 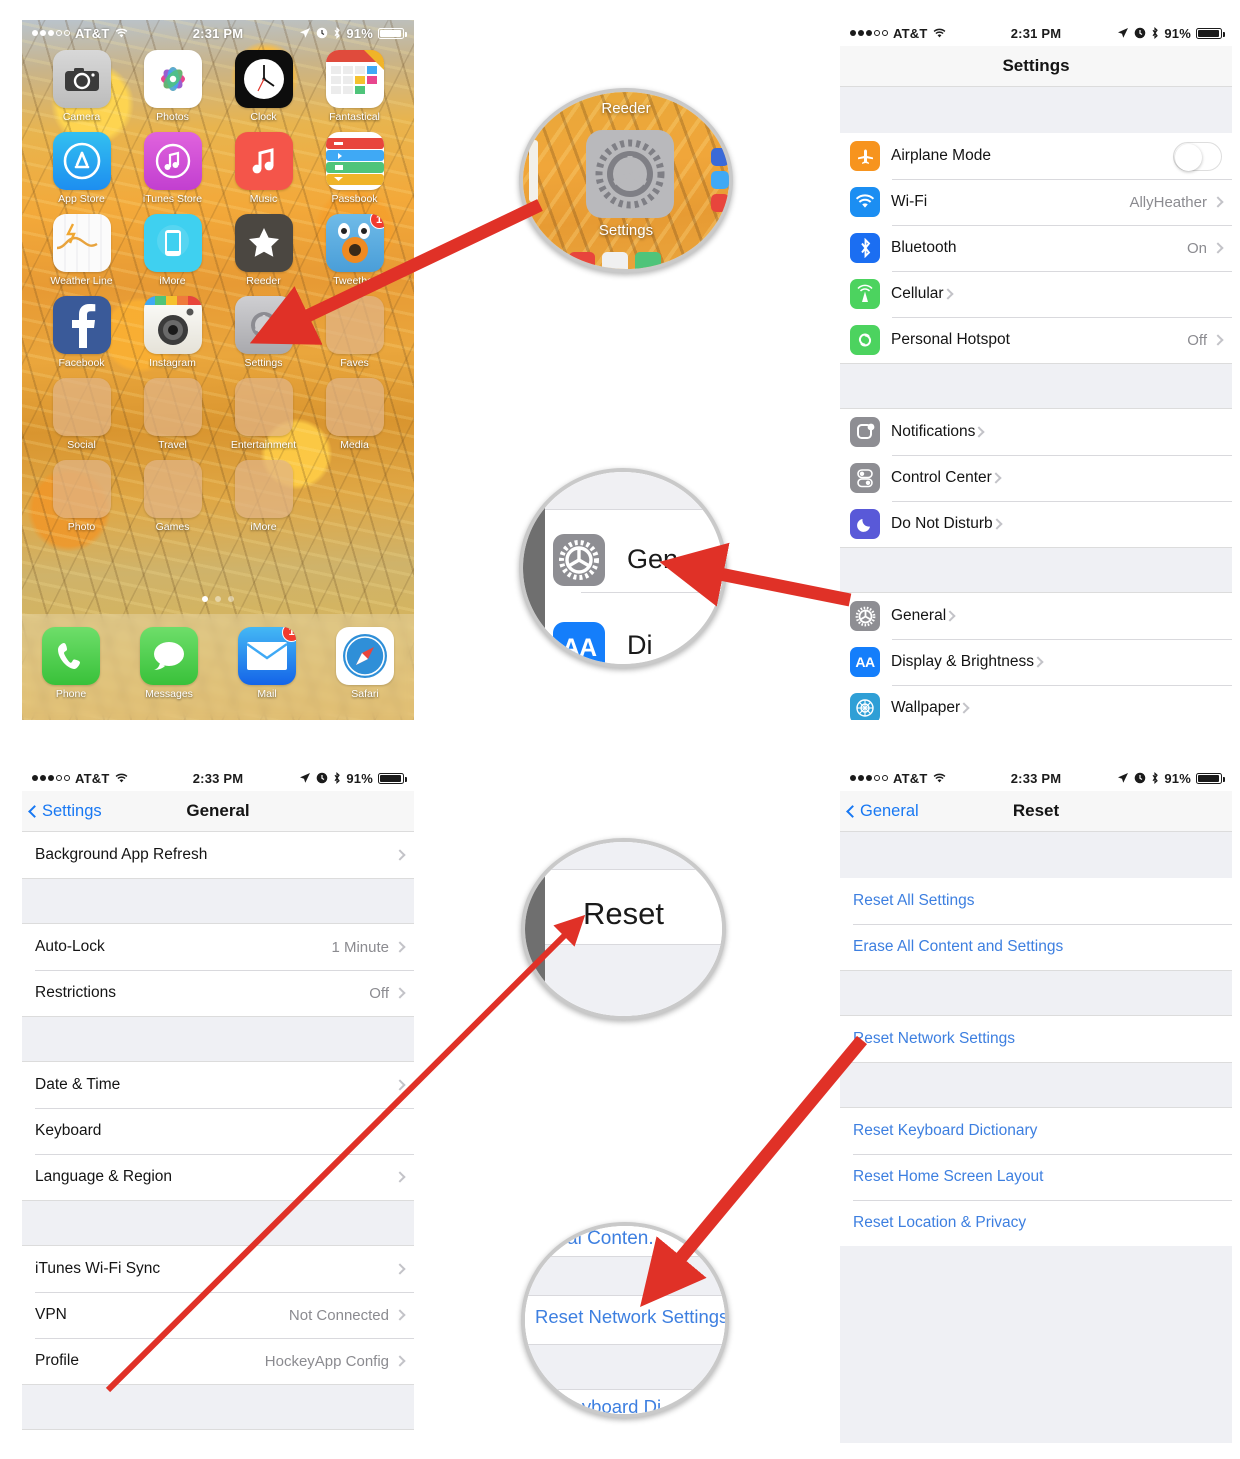 I want to click on app-music: Music, so click(x=263, y=168).